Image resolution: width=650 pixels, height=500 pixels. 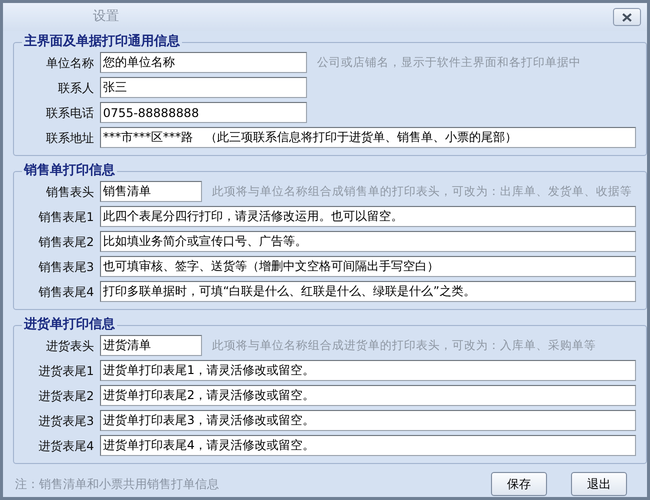 What do you see at coordinates (65, 446) in the screenshot?
I see `field-label: 进货表尾4` at bounding box center [65, 446].